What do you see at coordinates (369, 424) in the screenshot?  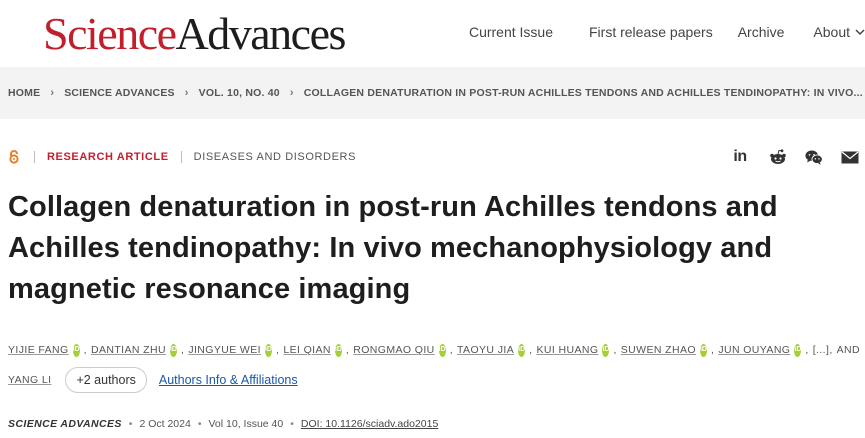 I see `doi-link: DOI: 10.1126/sciadv.ado2015` at bounding box center [369, 424].